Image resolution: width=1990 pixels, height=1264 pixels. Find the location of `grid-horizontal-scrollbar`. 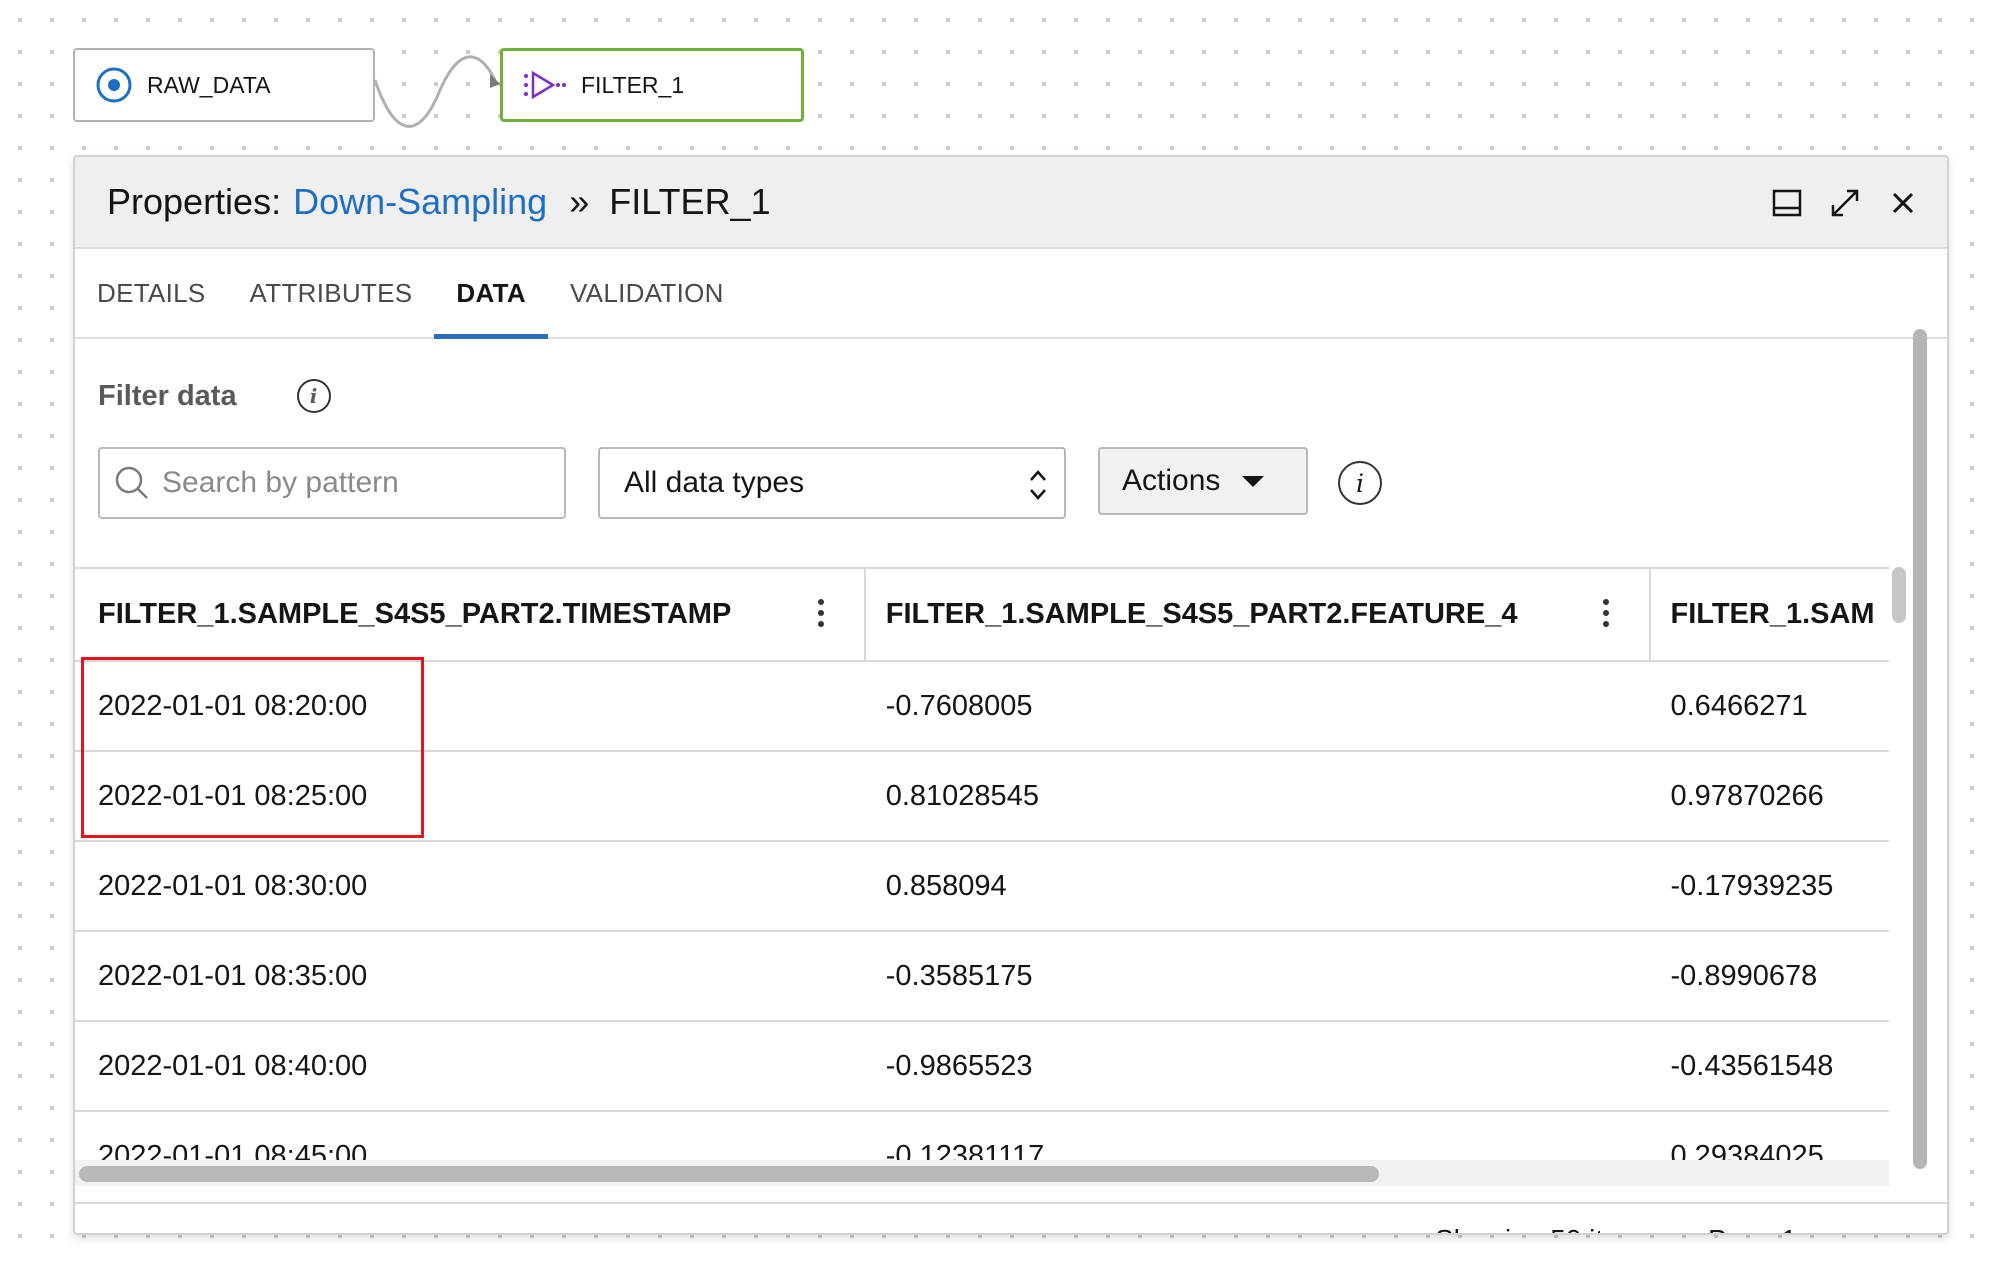

grid-horizontal-scrollbar is located at coordinates (982, 1173).